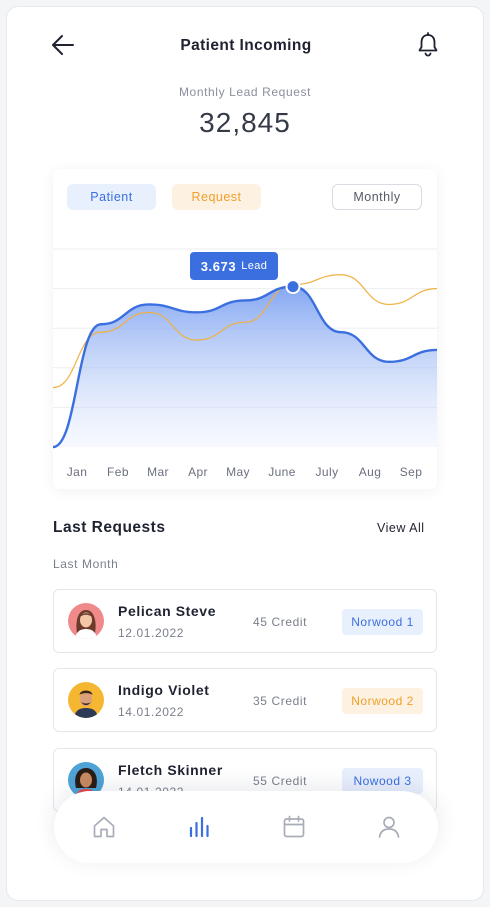  Describe the element at coordinates (246, 827) in the screenshot. I see `bottom-nav` at that location.